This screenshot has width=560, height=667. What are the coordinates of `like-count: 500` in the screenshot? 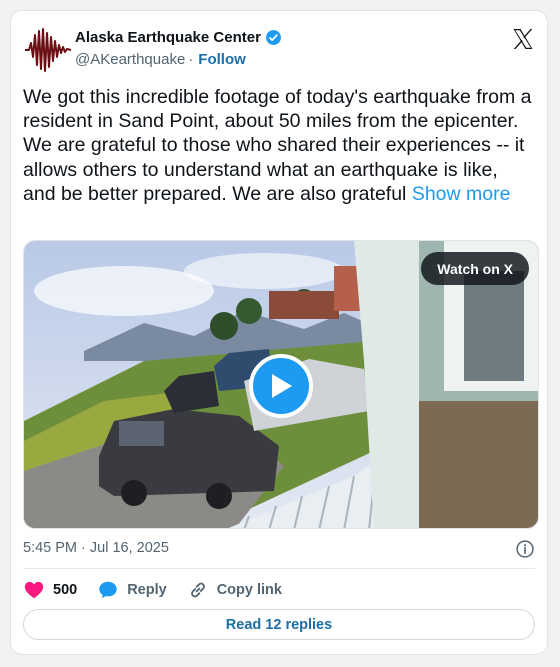 It's located at (65, 590).